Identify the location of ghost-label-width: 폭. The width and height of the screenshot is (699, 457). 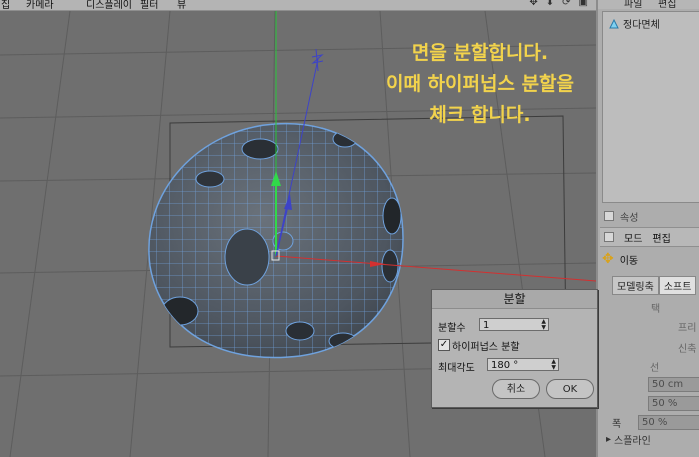
(617, 424).